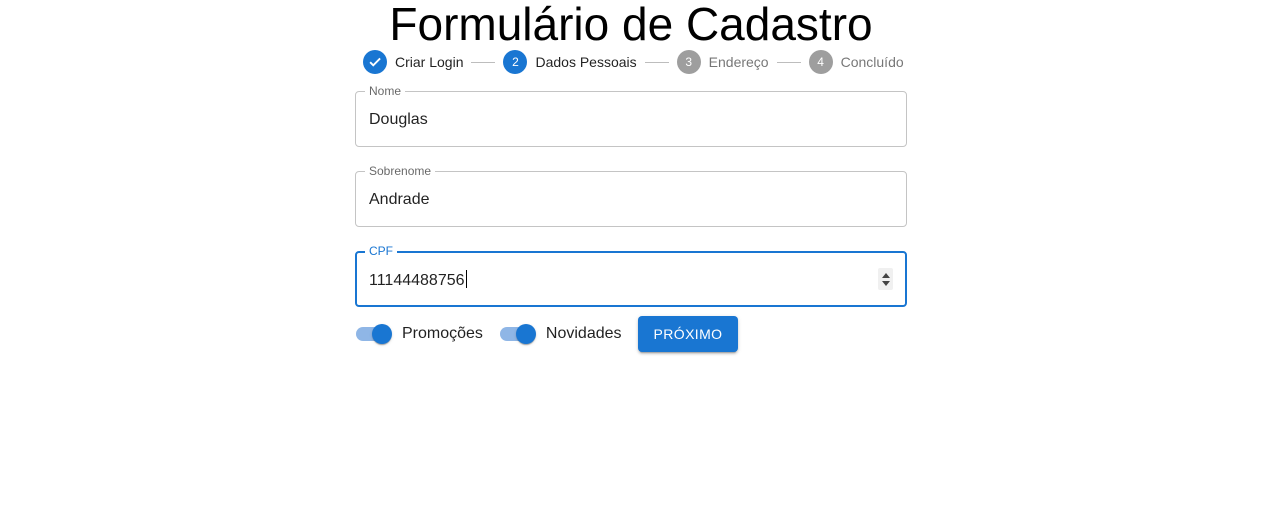 This screenshot has width=1282, height=532. I want to click on sobrenome-label: Sobrenome, so click(400, 171).